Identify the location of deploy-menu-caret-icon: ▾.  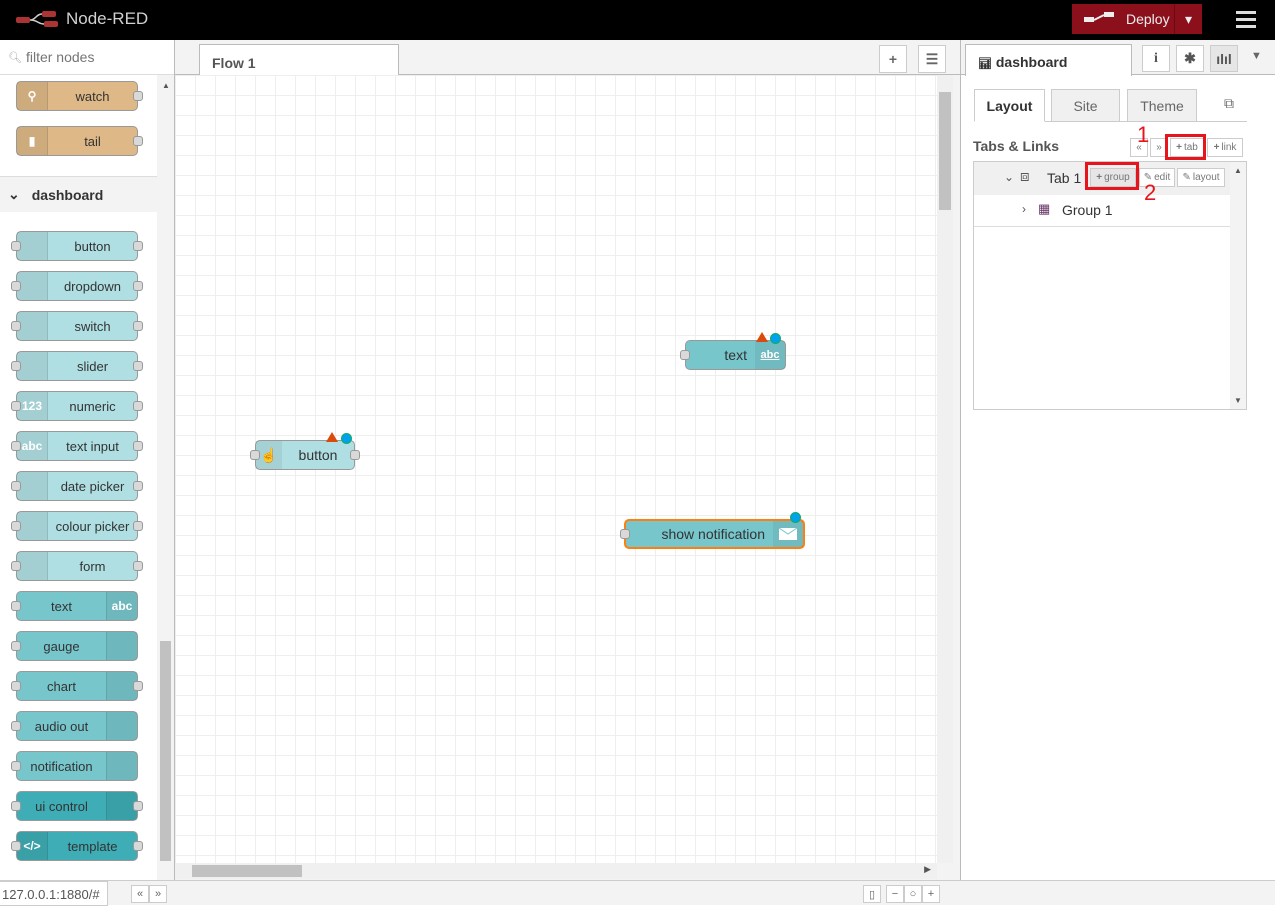
(1188, 19).